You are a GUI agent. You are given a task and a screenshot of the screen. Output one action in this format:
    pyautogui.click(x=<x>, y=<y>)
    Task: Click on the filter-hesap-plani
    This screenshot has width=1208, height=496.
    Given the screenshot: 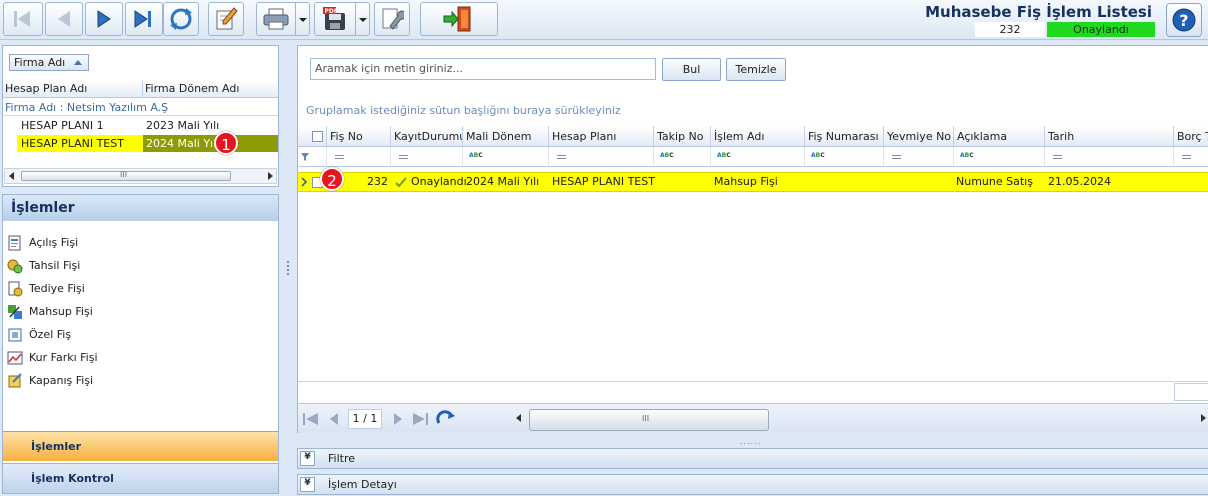 What is the action you would take?
    pyautogui.click(x=601, y=157)
    